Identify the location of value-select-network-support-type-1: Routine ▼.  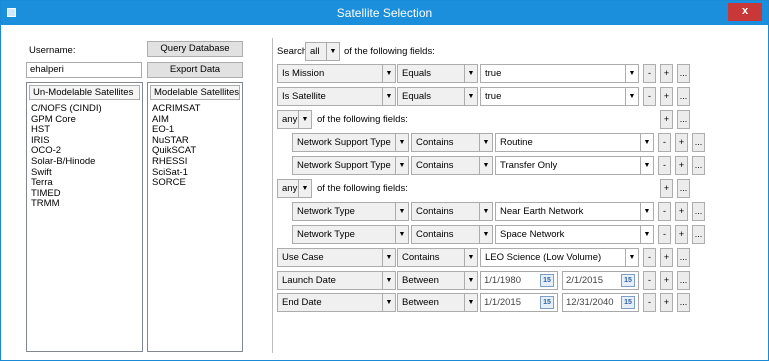
(574, 142).